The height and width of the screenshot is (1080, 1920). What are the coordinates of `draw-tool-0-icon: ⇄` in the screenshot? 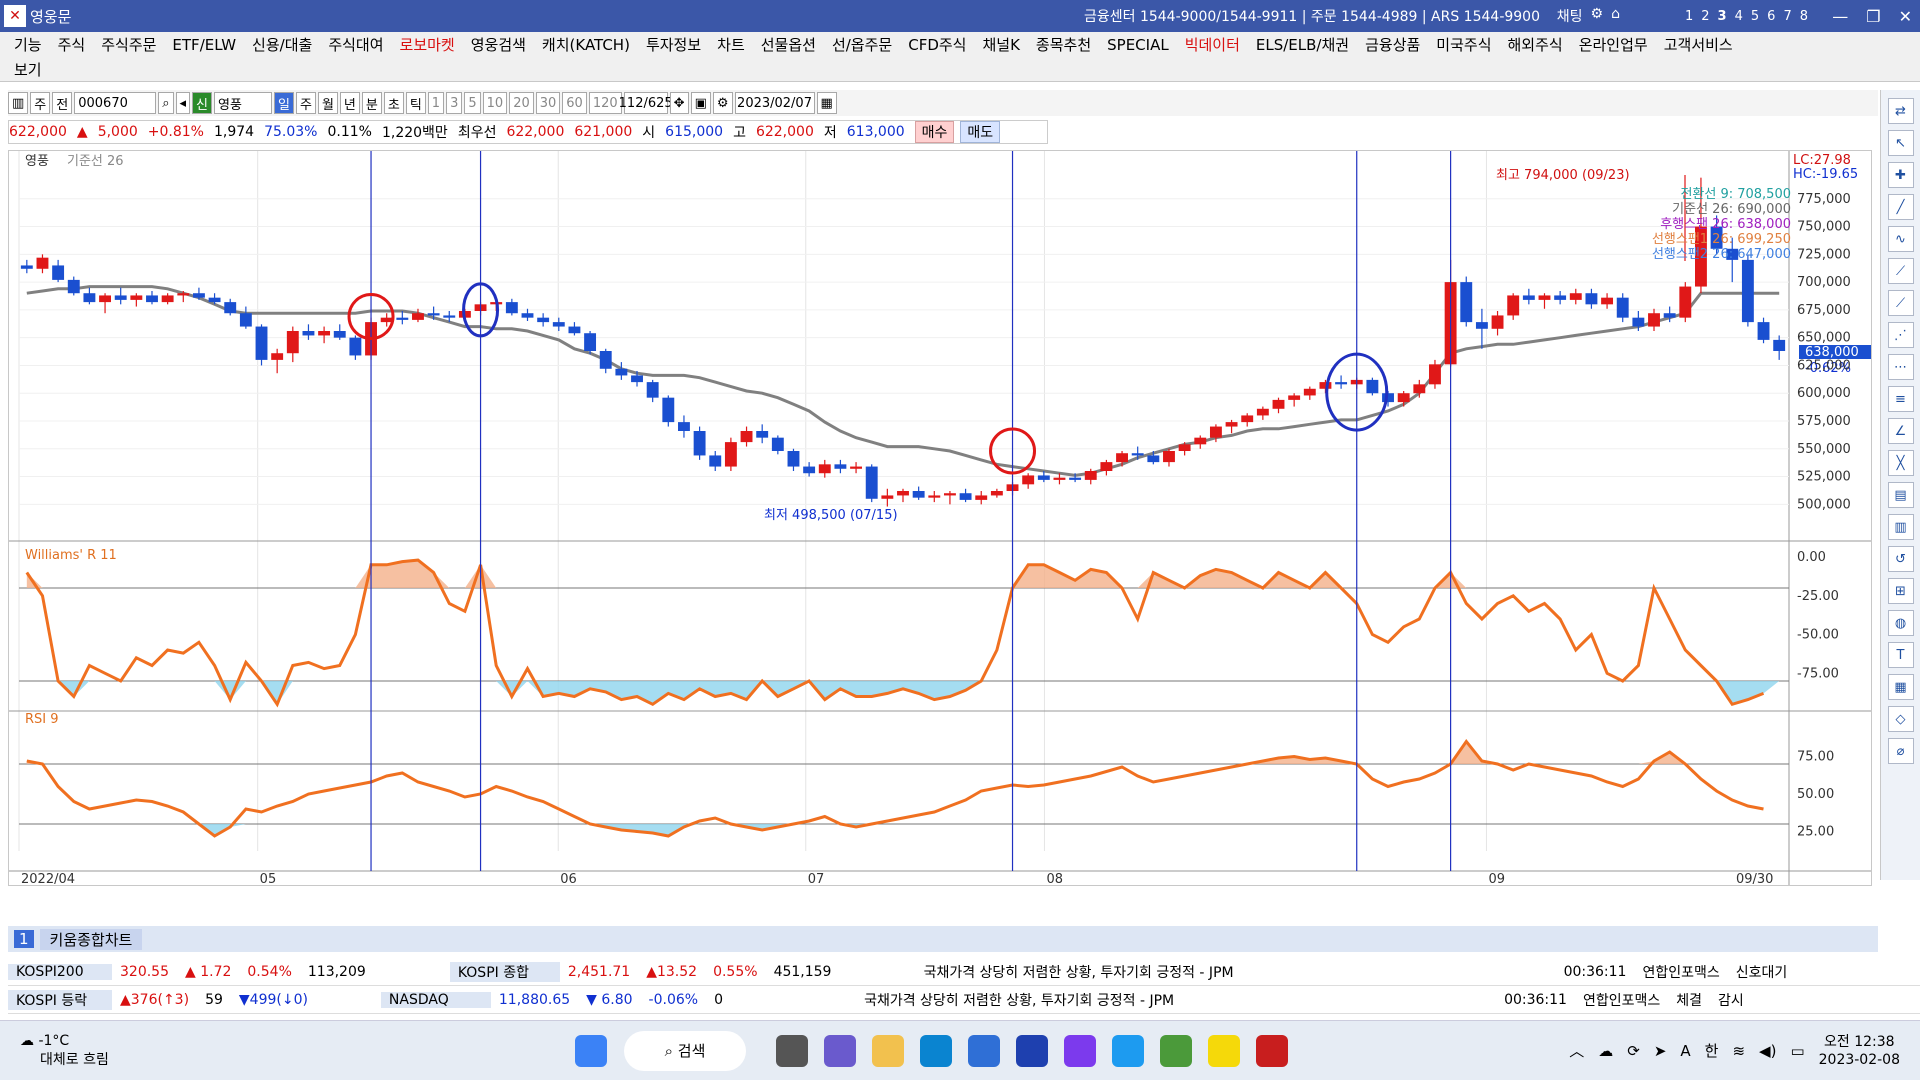 It's located at (1900, 111).